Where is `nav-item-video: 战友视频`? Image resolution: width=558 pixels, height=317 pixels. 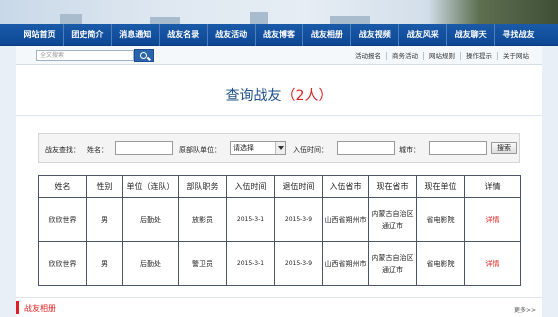 nav-item-video: 战友视频 is located at coordinates (375, 35).